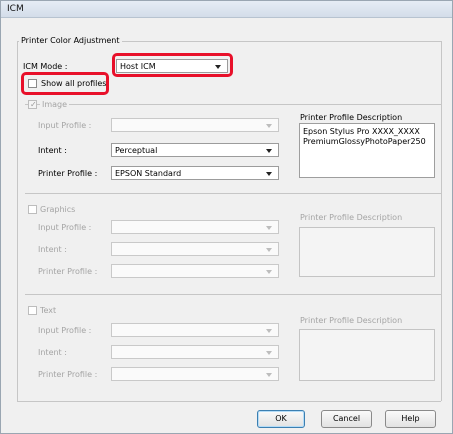 Image resolution: width=453 pixels, height=434 pixels. I want to click on text-intent-label: Intent :, so click(52, 352).